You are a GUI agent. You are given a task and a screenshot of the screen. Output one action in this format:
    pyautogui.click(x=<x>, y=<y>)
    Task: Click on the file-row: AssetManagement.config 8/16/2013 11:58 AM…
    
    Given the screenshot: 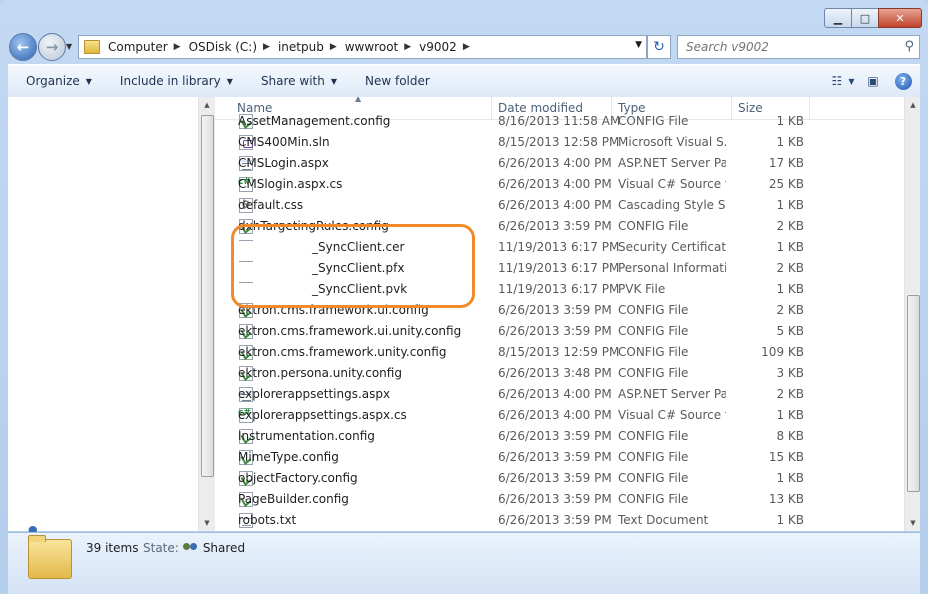 What is the action you would take?
    pyautogui.click(x=560, y=121)
    